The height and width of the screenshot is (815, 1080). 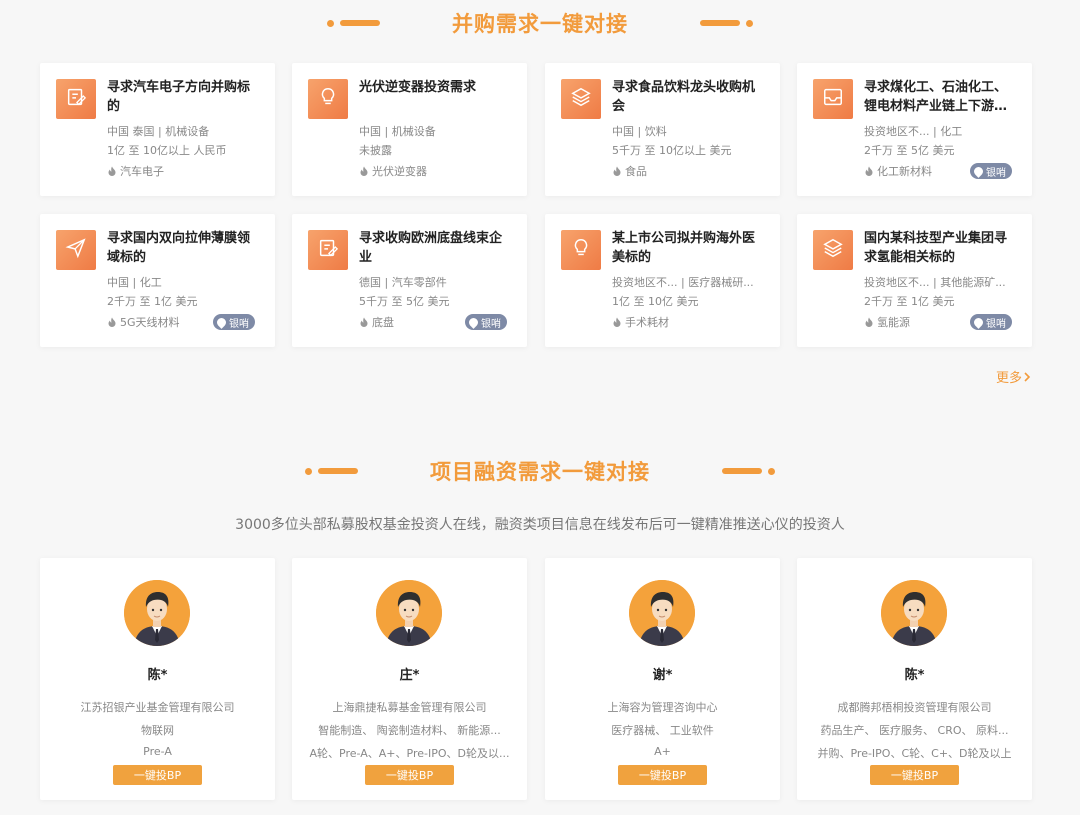 I want to click on chevron-right-icon, so click(x=1027, y=376).